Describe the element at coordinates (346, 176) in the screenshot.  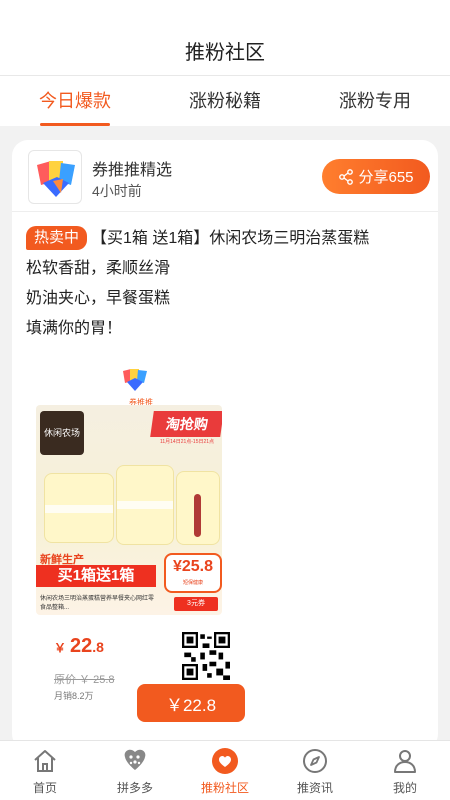
I see `share-icon` at that location.